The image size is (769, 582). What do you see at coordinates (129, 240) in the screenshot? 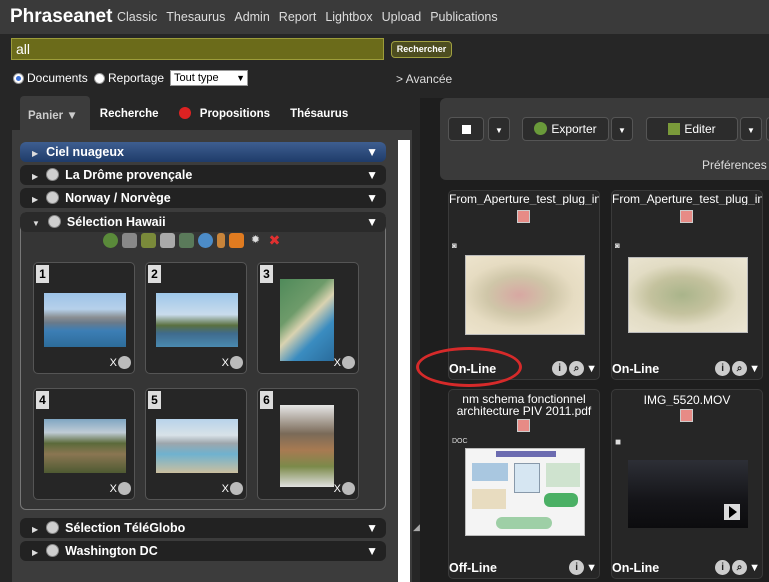
I see `list-icon` at bounding box center [129, 240].